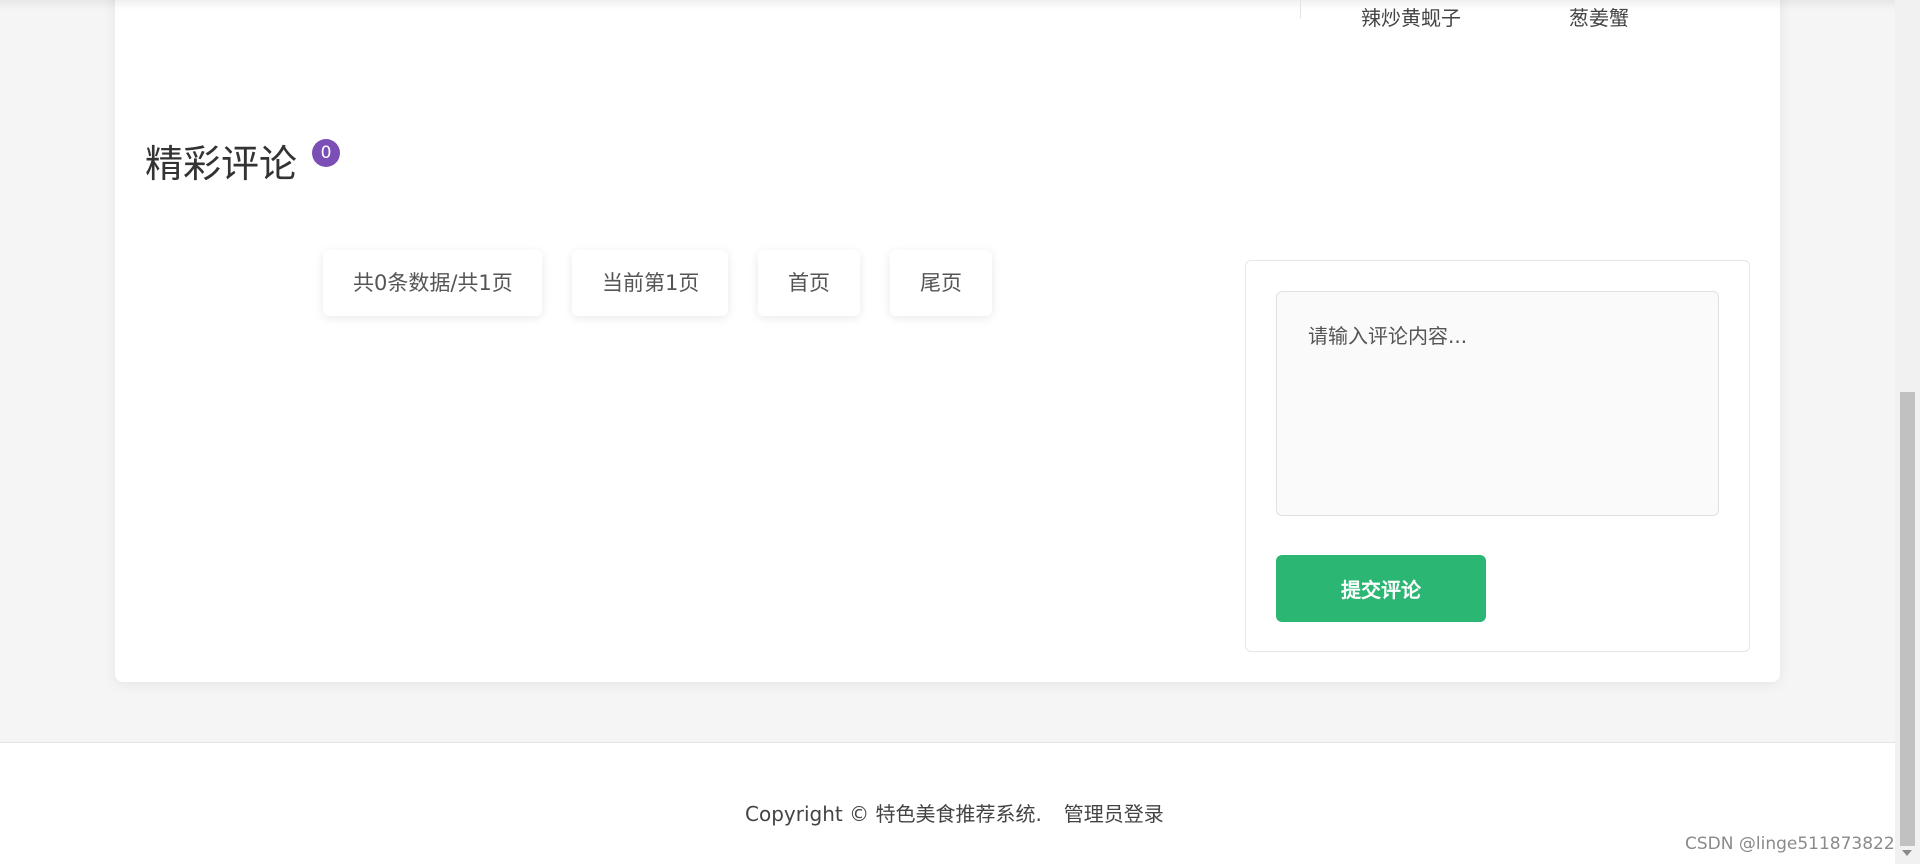 This screenshot has width=1920, height=864. I want to click on pagination-summary: 共0条数据/共1页, so click(432, 283).